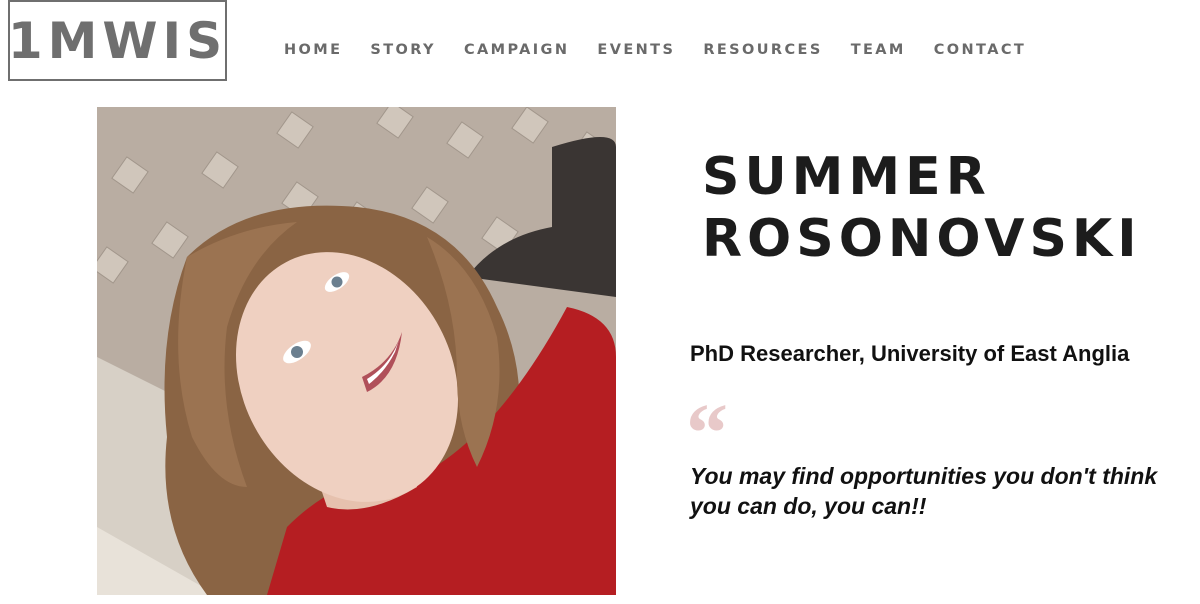  I want to click on nav-story: STORY, so click(403, 50).